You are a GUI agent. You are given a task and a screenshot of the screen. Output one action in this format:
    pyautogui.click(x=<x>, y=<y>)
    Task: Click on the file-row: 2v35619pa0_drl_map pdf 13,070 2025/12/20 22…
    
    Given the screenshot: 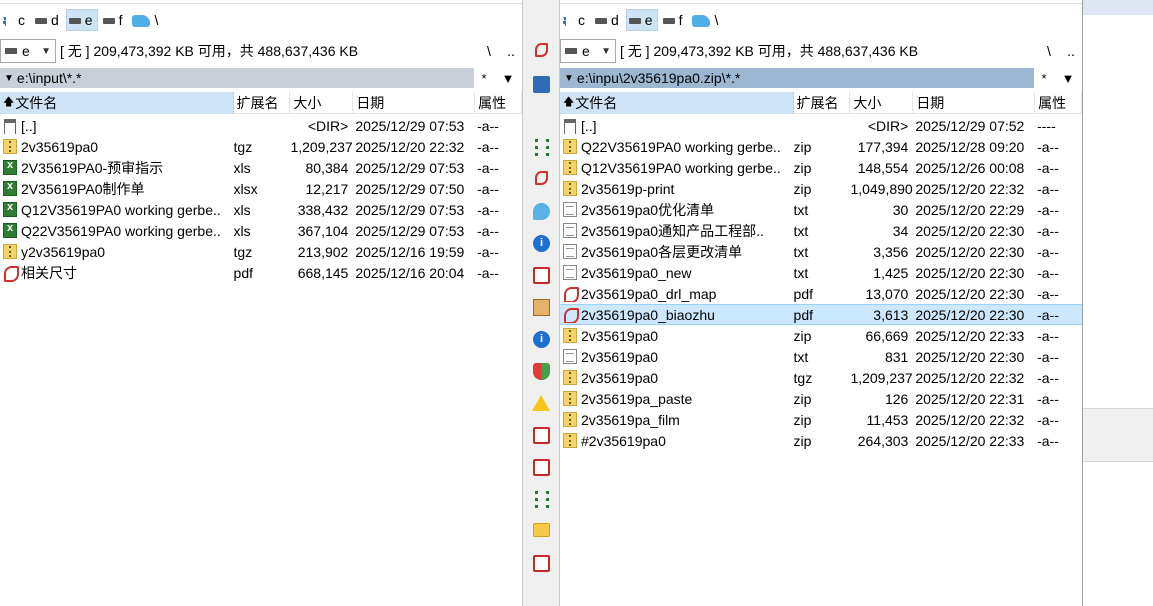 What is the action you would take?
    pyautogui.click(x=821, y=293)
    